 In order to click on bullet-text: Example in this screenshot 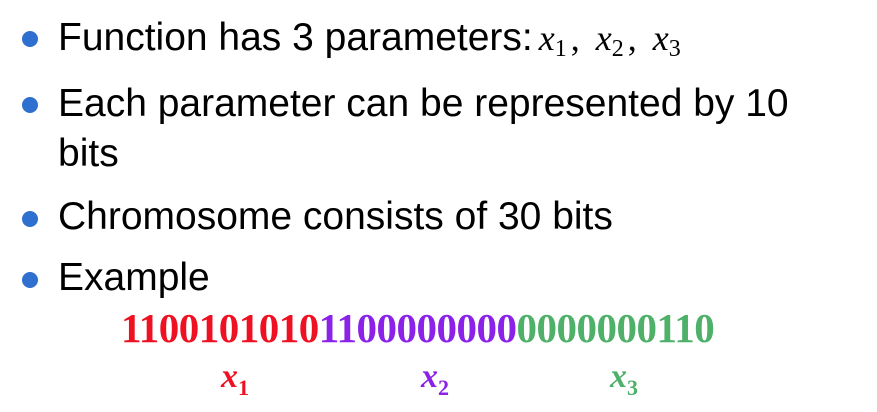, I will do `click(134, 277)`.